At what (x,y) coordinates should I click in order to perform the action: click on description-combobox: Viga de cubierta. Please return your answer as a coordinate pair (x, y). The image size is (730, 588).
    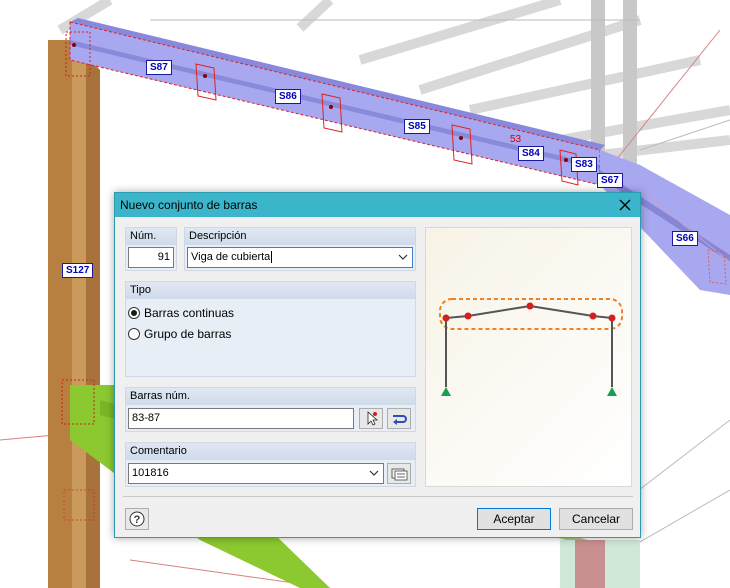
    Looking at the image, I should click on (300, 257).